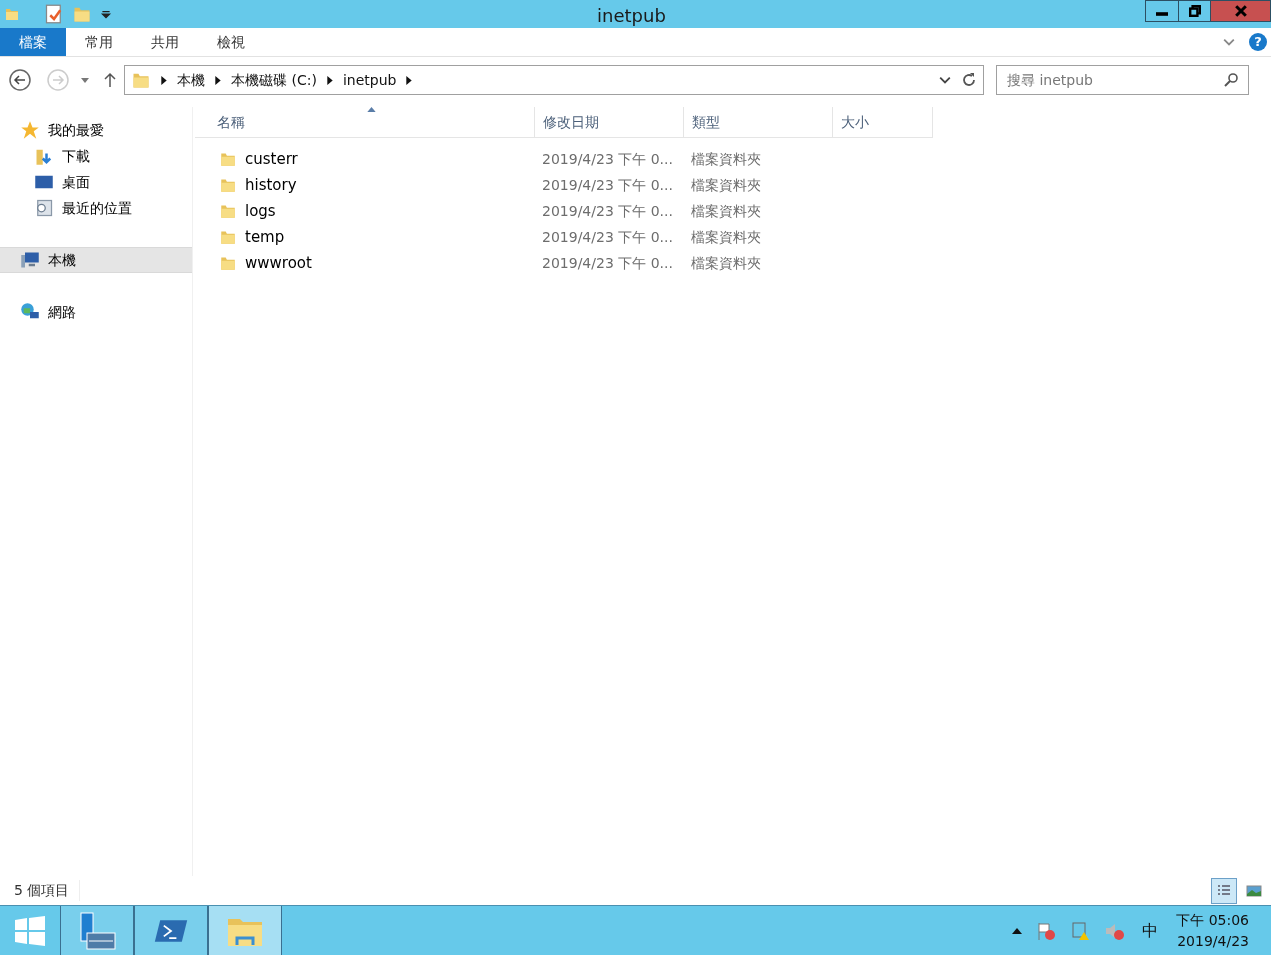 The image size is (1271, 955). What do you see at coordinates (1046, 930) in the screenshot?
I see `flag-error-icon` at bounding box center [1046, 930].